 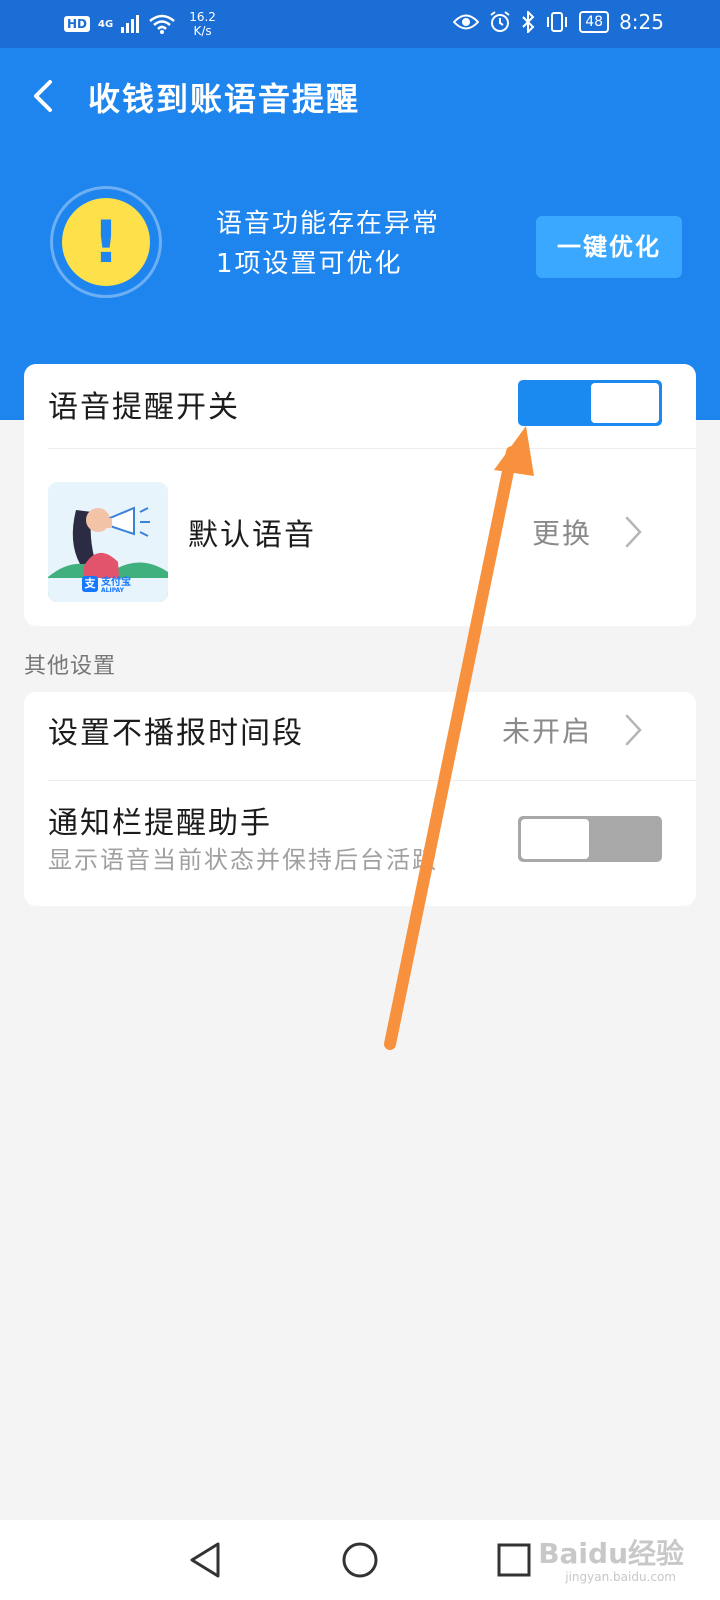 I want to click on no-broadcast-value: 未开启, so click(x=547, y=730).